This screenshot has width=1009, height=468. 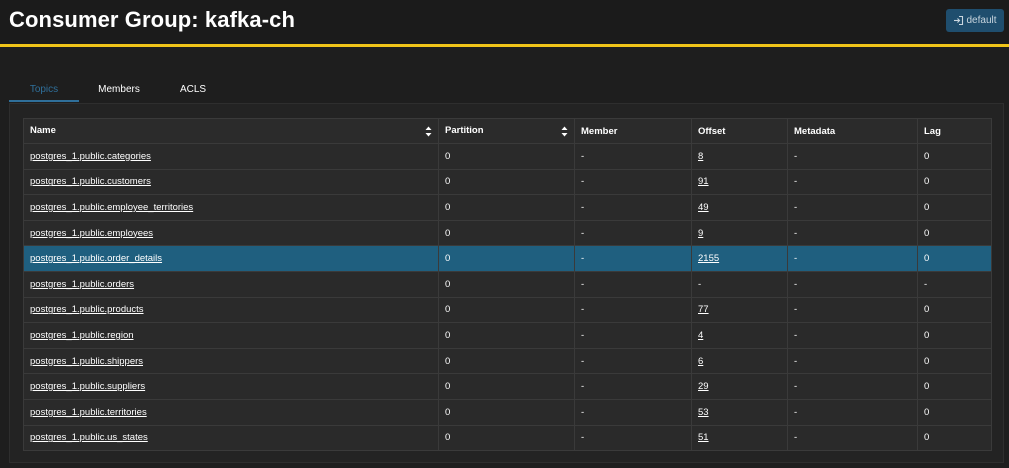 What do you see at coordinates (231, 156) in the screenshot?
I see `name-cell: postgres_1.public.categories` at bounding box center [231, 156].